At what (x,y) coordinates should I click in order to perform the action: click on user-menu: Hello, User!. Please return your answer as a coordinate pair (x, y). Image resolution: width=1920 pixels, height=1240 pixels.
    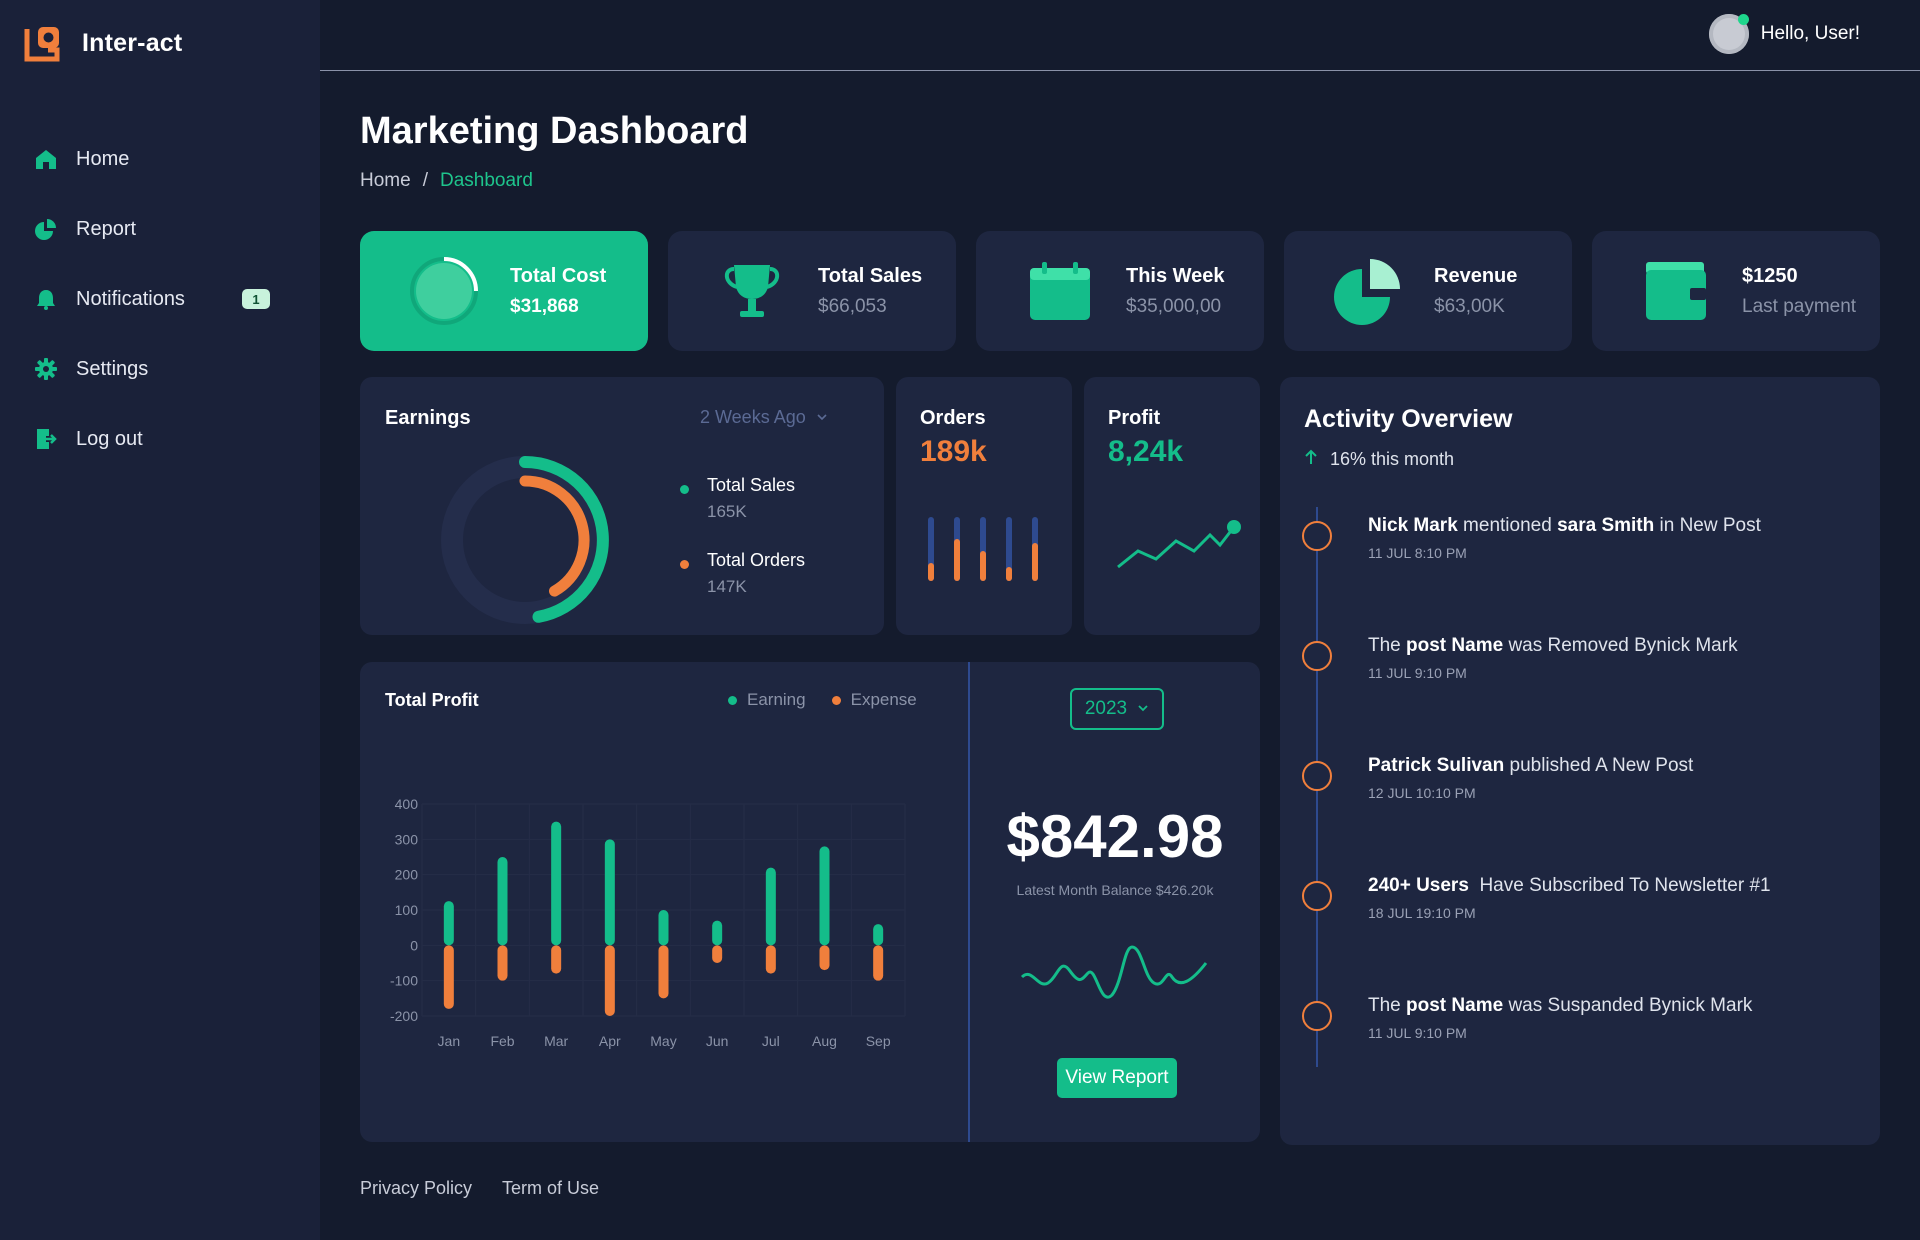
    Looking at the image, I should click on (1784, 34).